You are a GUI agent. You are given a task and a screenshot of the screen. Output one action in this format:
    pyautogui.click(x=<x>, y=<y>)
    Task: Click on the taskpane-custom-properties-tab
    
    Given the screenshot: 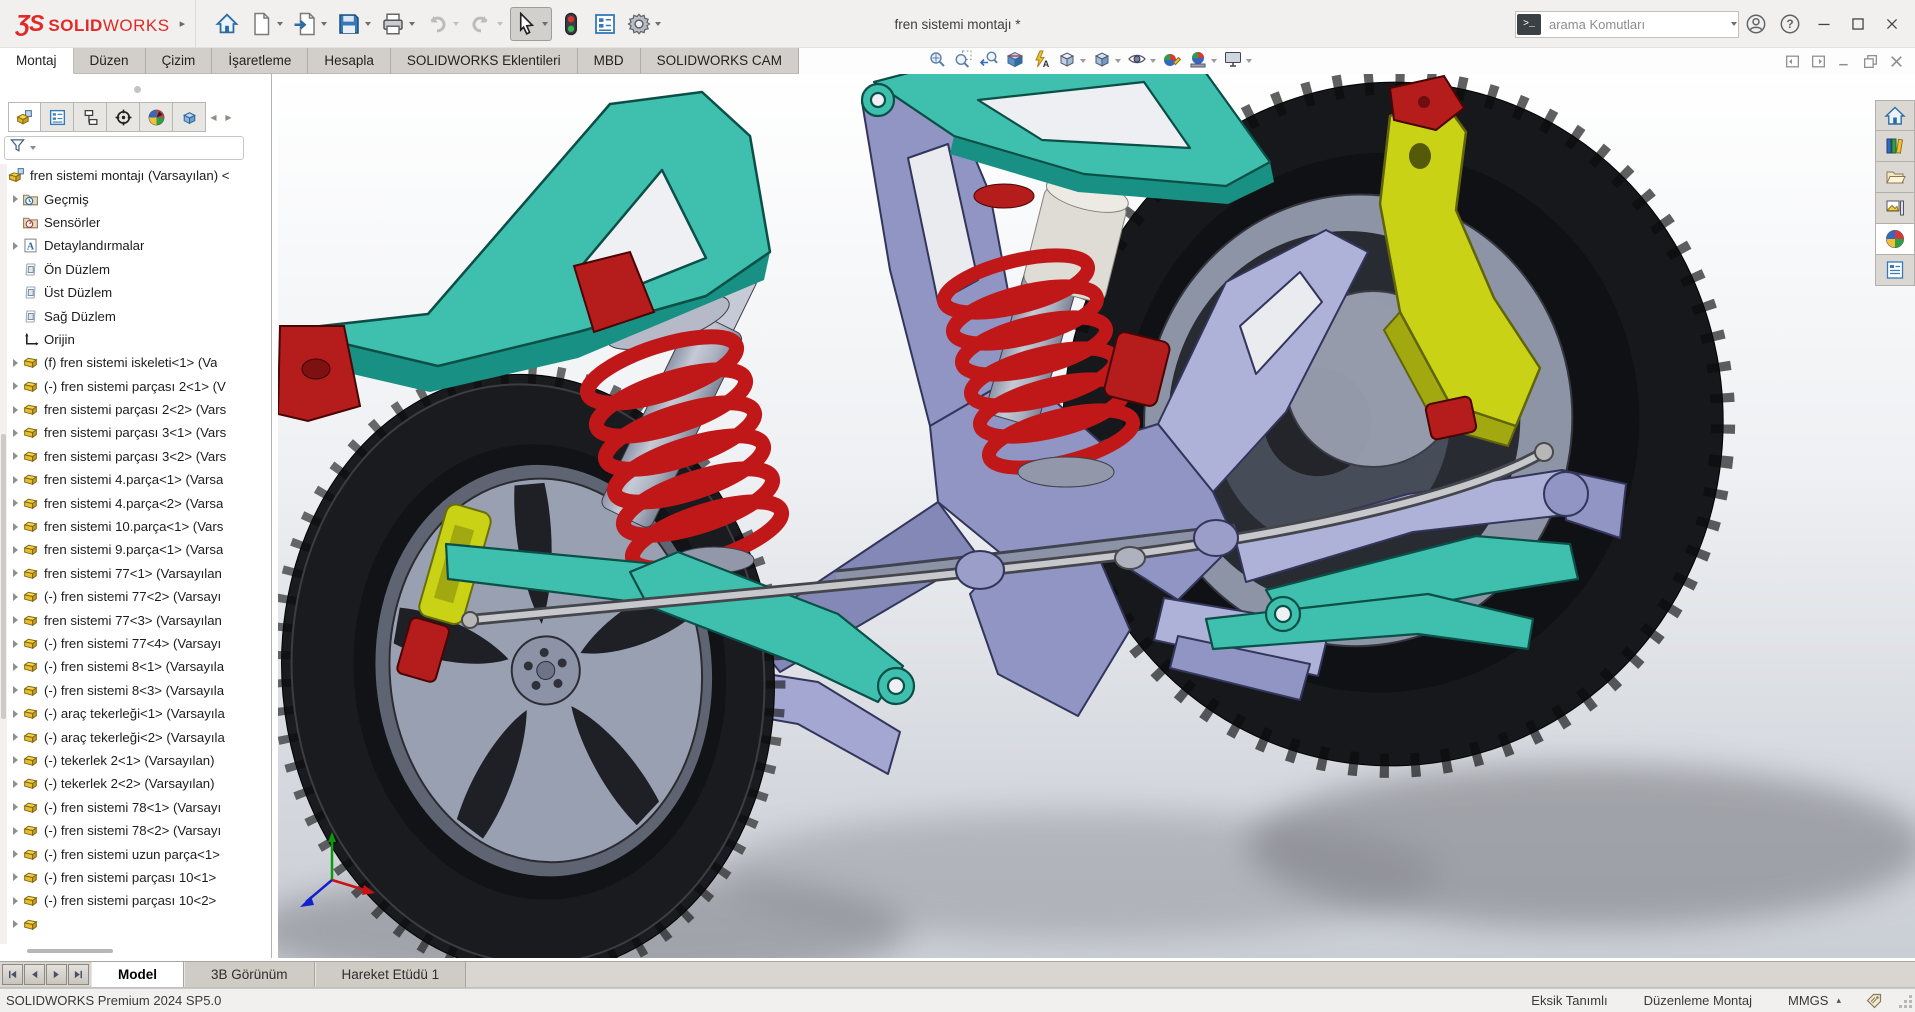 What is the action you would take?
    pyautogui.click(x=1895, y=270)
    